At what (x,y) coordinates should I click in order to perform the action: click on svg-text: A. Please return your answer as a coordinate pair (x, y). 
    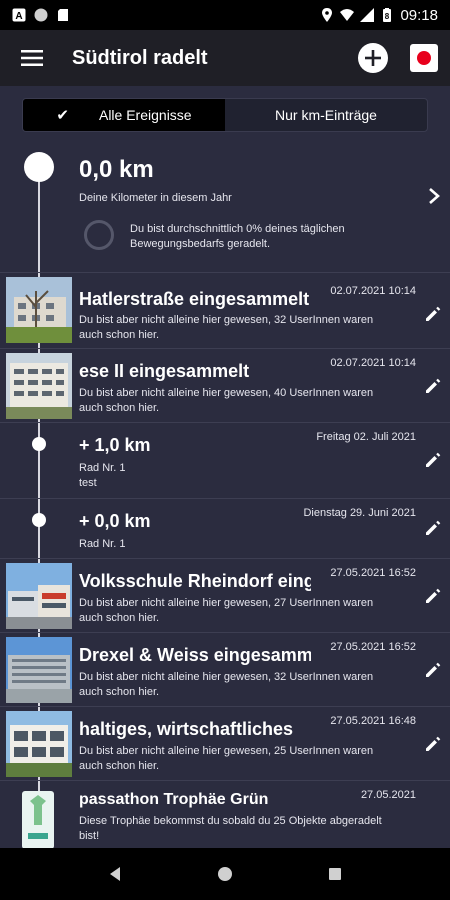
    Looking at the image, I should click on (18, 16).